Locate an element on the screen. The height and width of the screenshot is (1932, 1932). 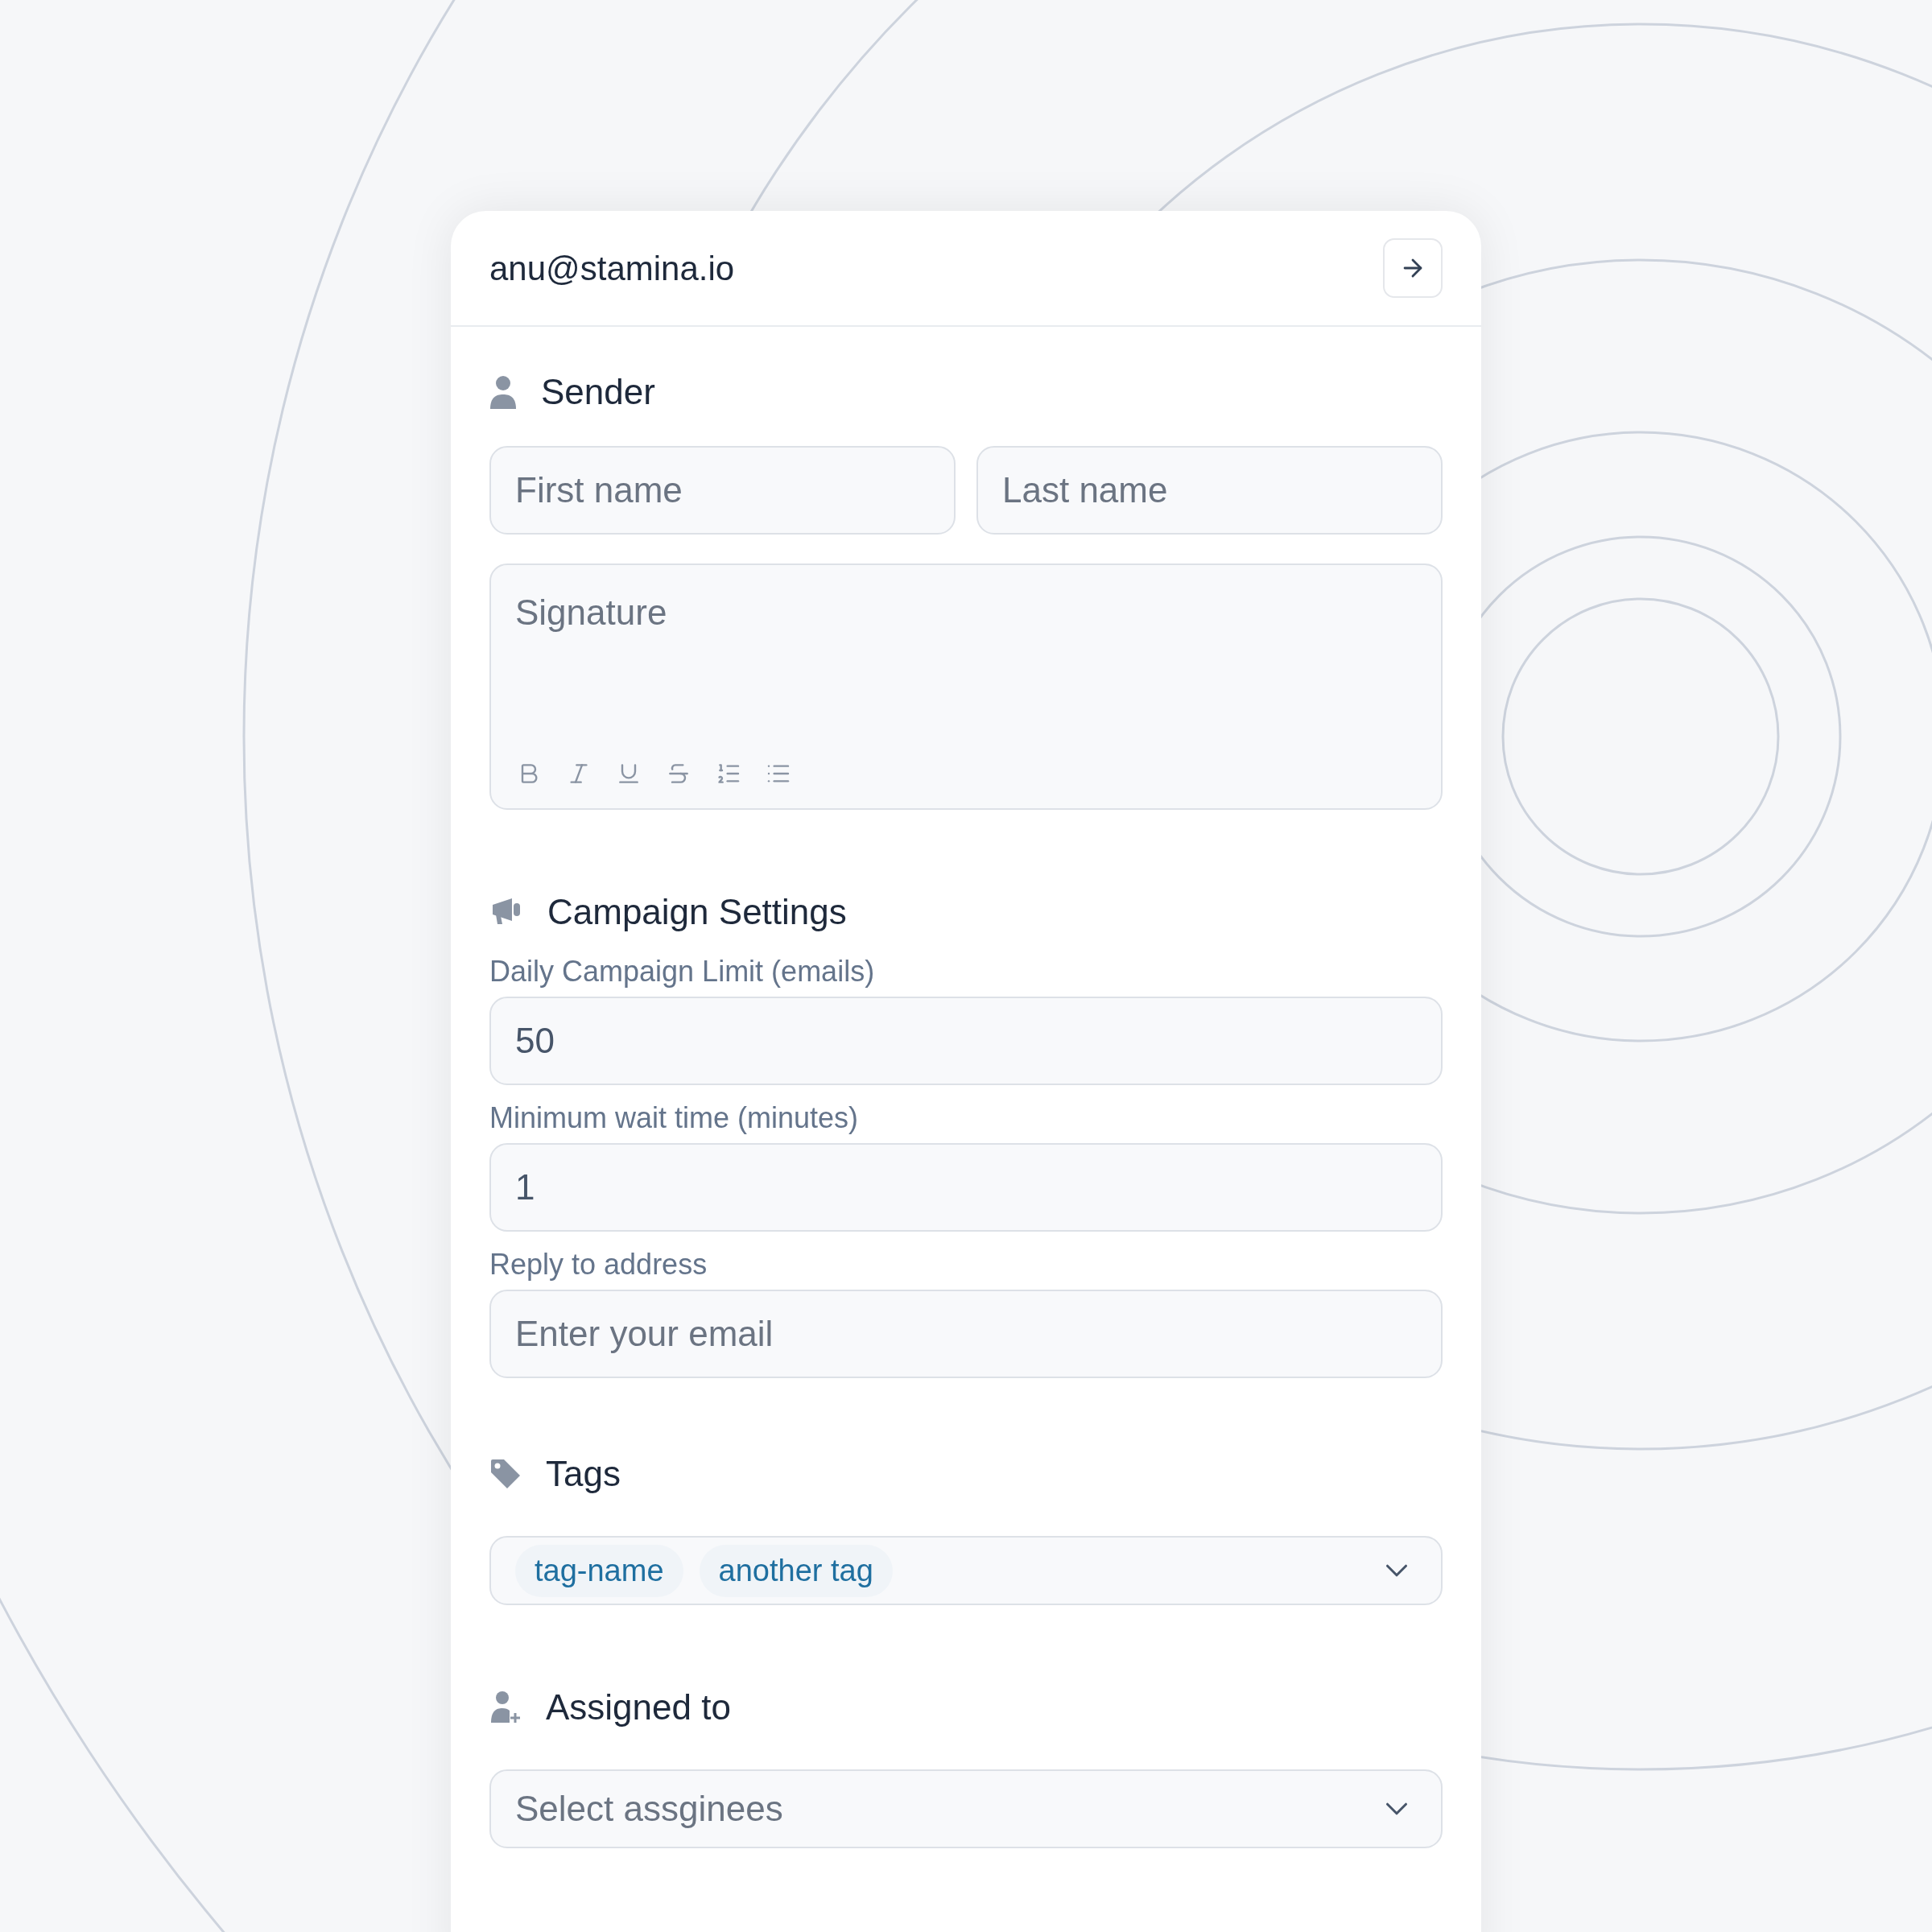
section-title: Assigned to is located at coordinates (638, 1707).